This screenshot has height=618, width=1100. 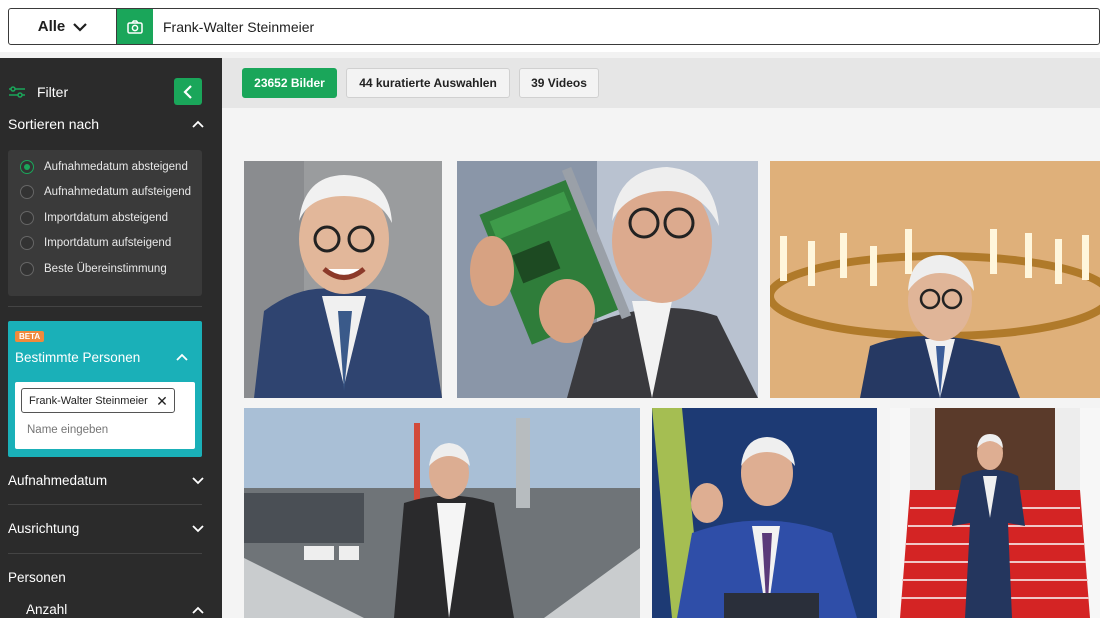 What do you see at coordinates (111, 92) in the screenshot?
I see `filter-header: Filter` at bounding box center [111, 92].